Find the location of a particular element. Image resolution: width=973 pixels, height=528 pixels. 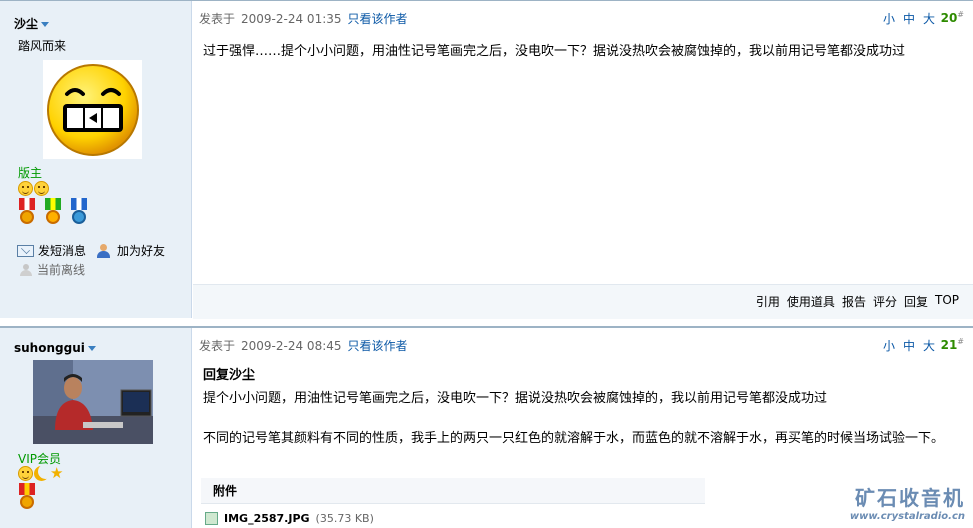

star-level-icon: ★ is located at coordinates (57, 473).